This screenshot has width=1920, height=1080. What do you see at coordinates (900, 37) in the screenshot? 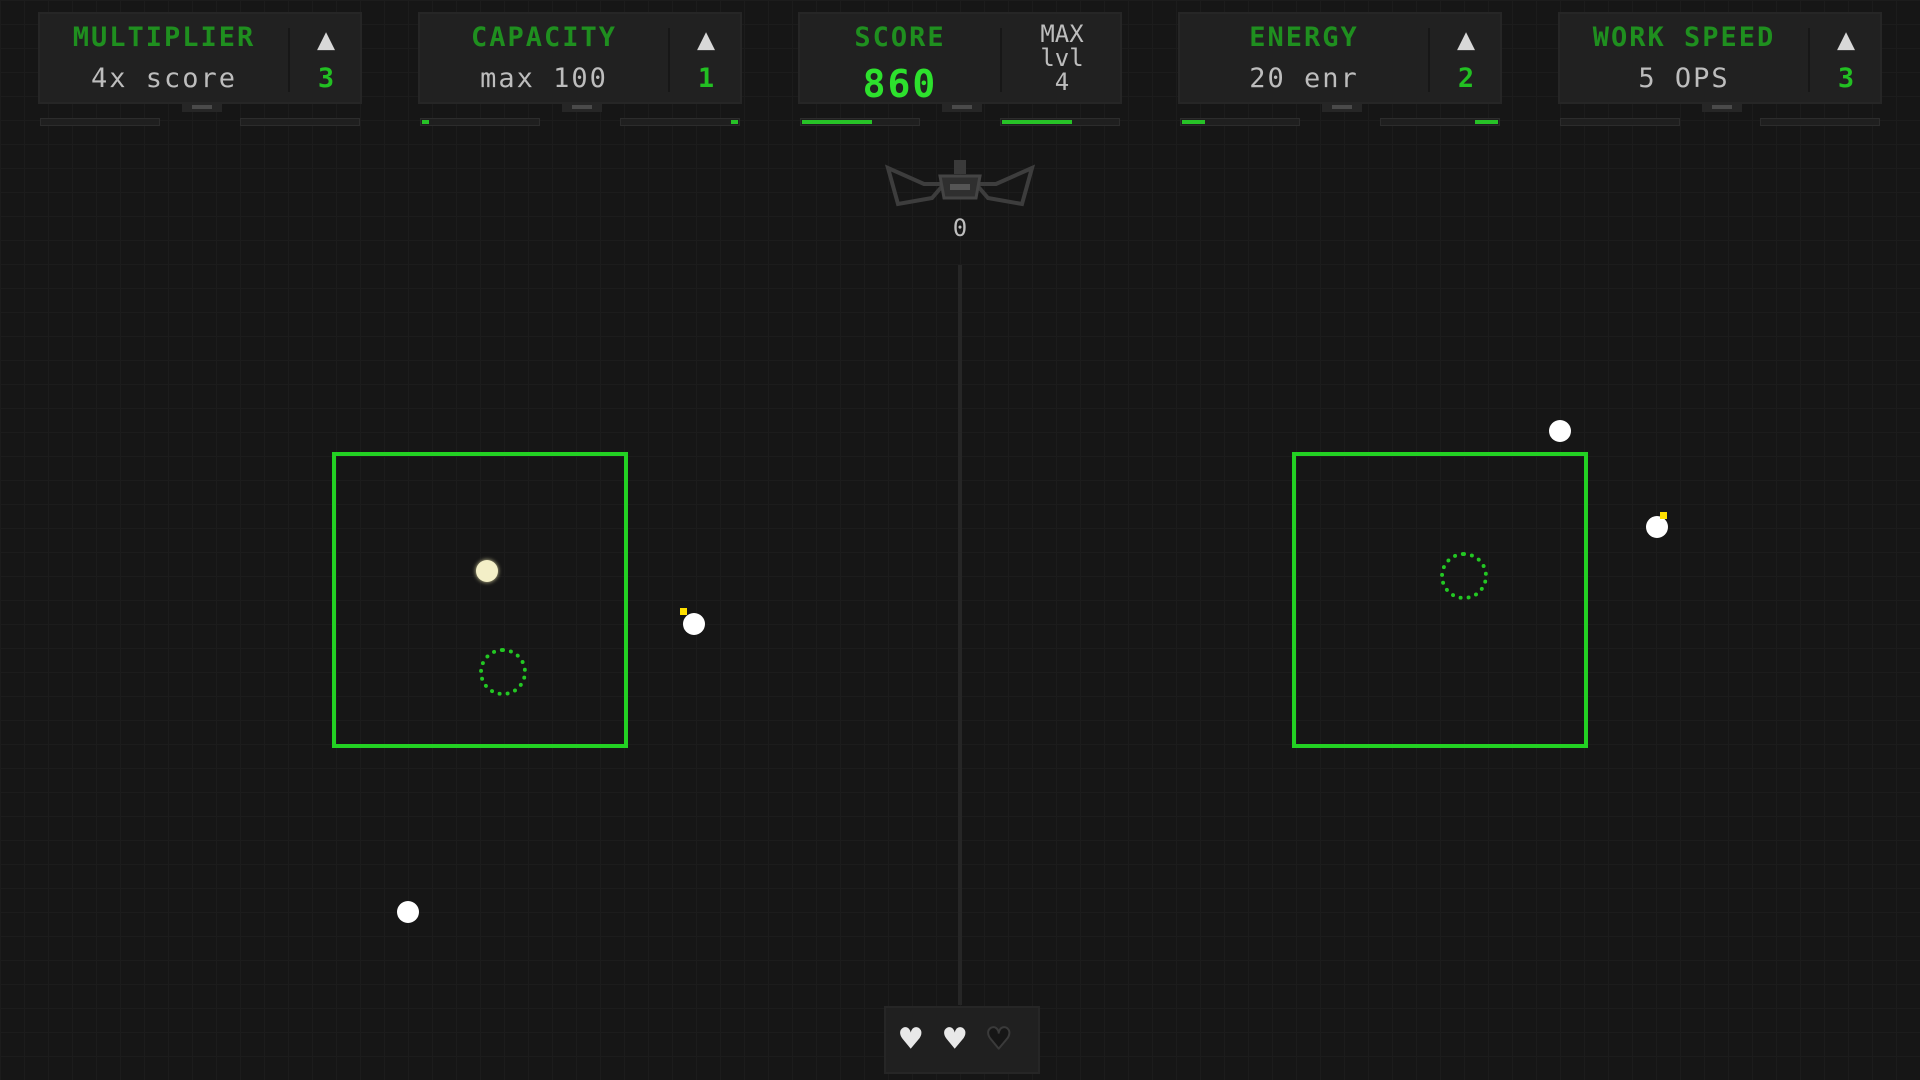
I see `score-label: SCORE` at bounding box center [900, 37].